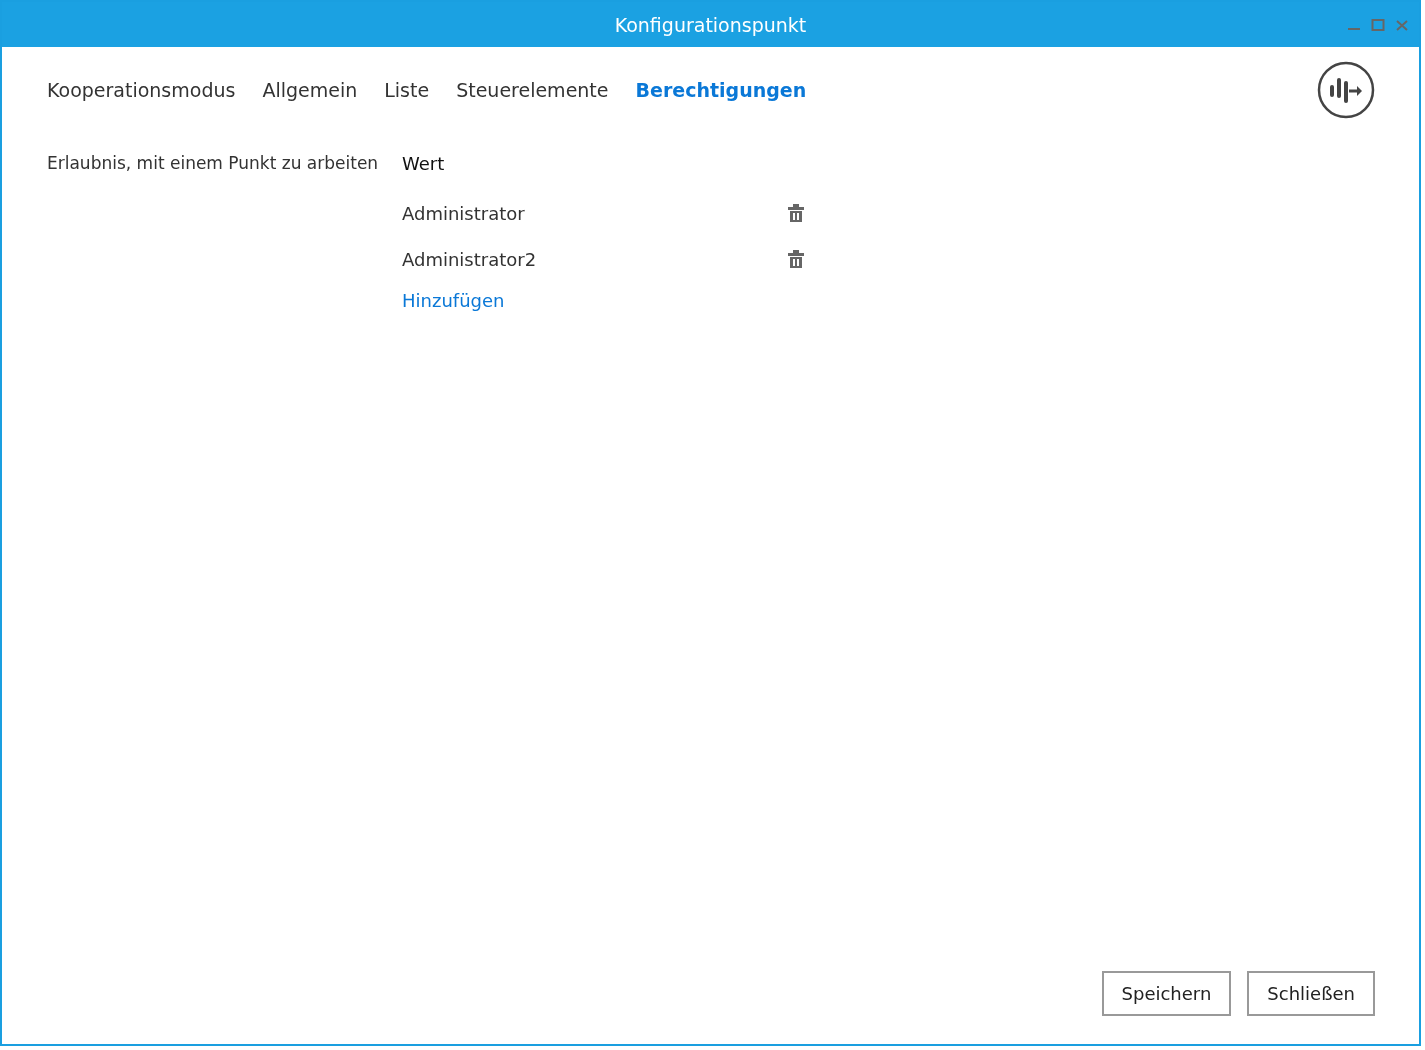 The height and width of the screenshot is (1050, 1425). What do you see at coordinates (710, 24) in the screenshot?
I see `window-title: Konfigurationspunkt` at bounding box center [710, 24].